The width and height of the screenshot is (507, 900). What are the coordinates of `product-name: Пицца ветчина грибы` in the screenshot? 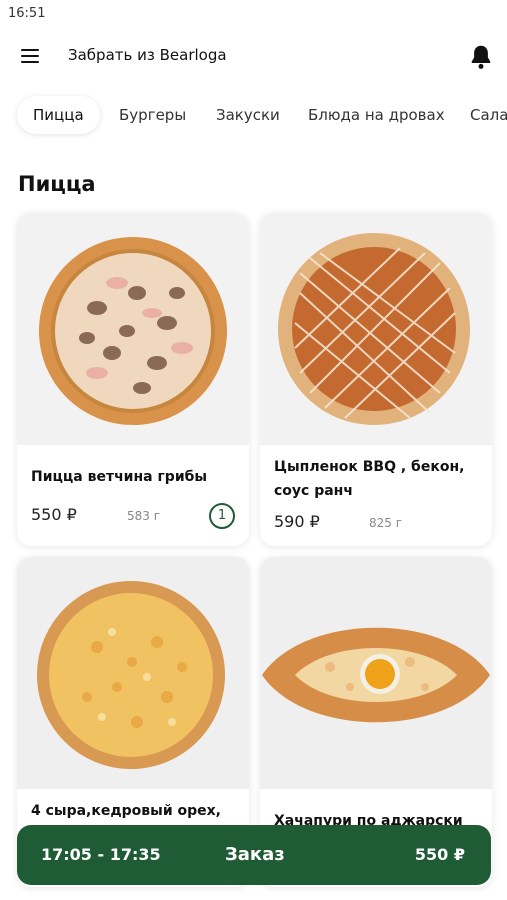 It's located at (119, 477).